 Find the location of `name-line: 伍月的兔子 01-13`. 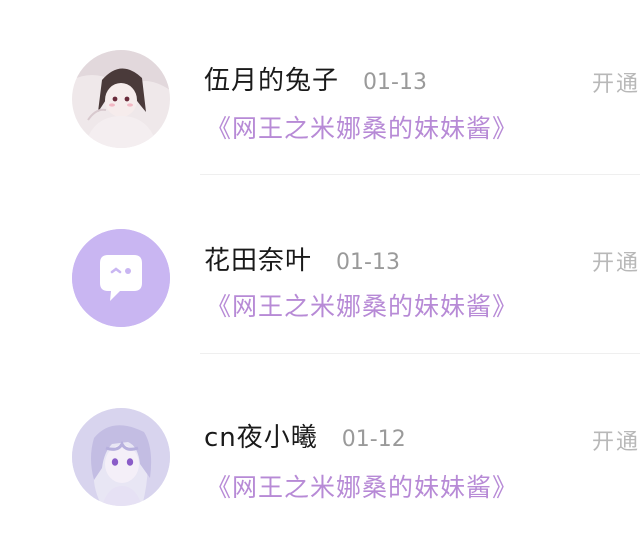

name-line: 伍月的兔子 01-13 is located at coordinates (315, 78).